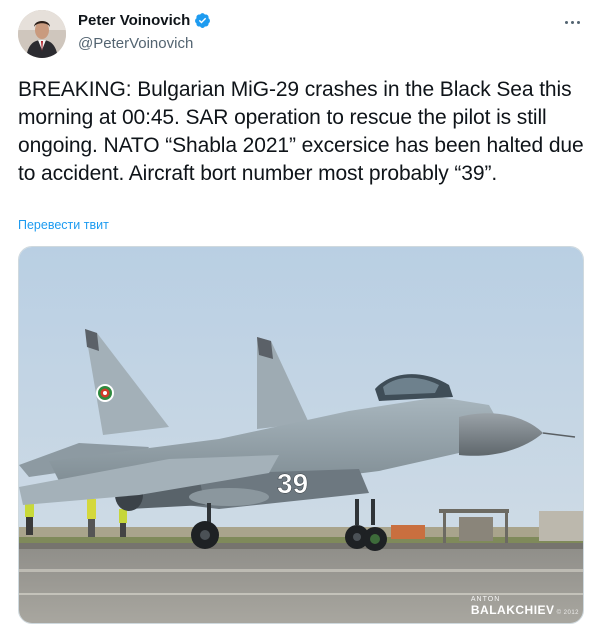 The image size is (606, 642). I want to click on author-handle: @PeterVoinovich, so click(135, 43).